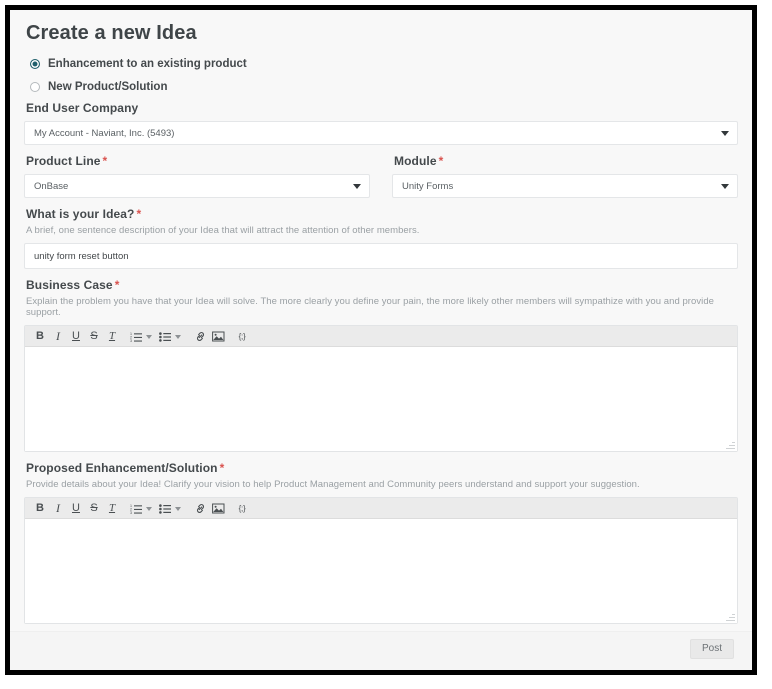  Describe the element at coordinates (381, 650) in the screenshot. I see `form-footer: Post` at that location.